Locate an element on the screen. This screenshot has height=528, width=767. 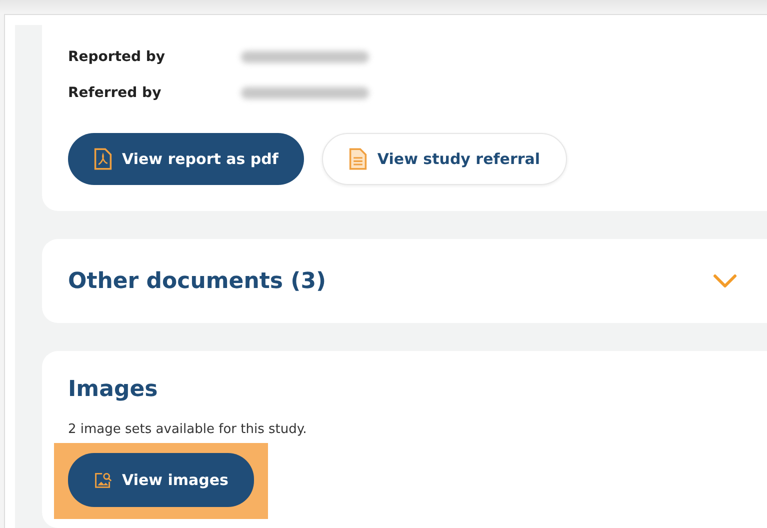
pdf-file-icon is located at coordinates (103, 159).